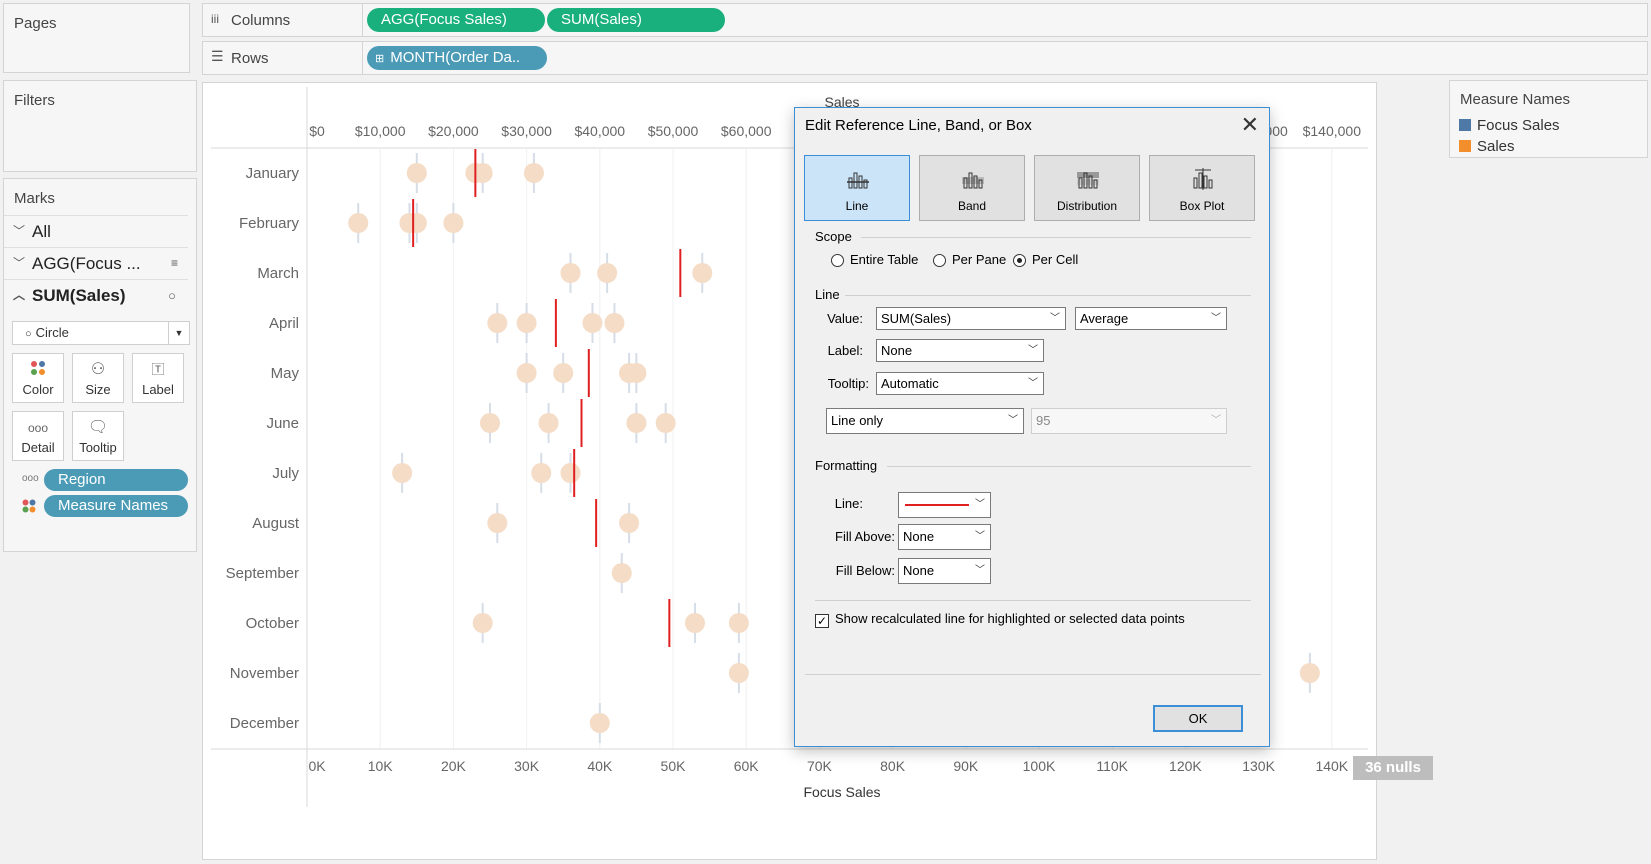  What do you see at coordinates (925, 20) in the screenshot?
I see `columns-shelf: iii Columns AGG(Focus Sales) SUM(Sales)` at bounding box center [925, 20].